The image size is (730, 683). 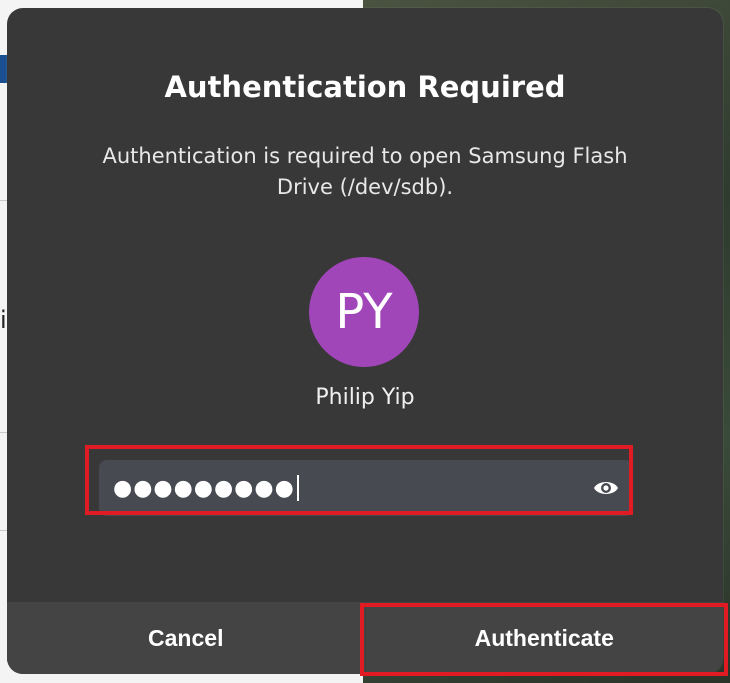 I want to click on dialog-title: Authentication Required, so click(x=365, y=87).